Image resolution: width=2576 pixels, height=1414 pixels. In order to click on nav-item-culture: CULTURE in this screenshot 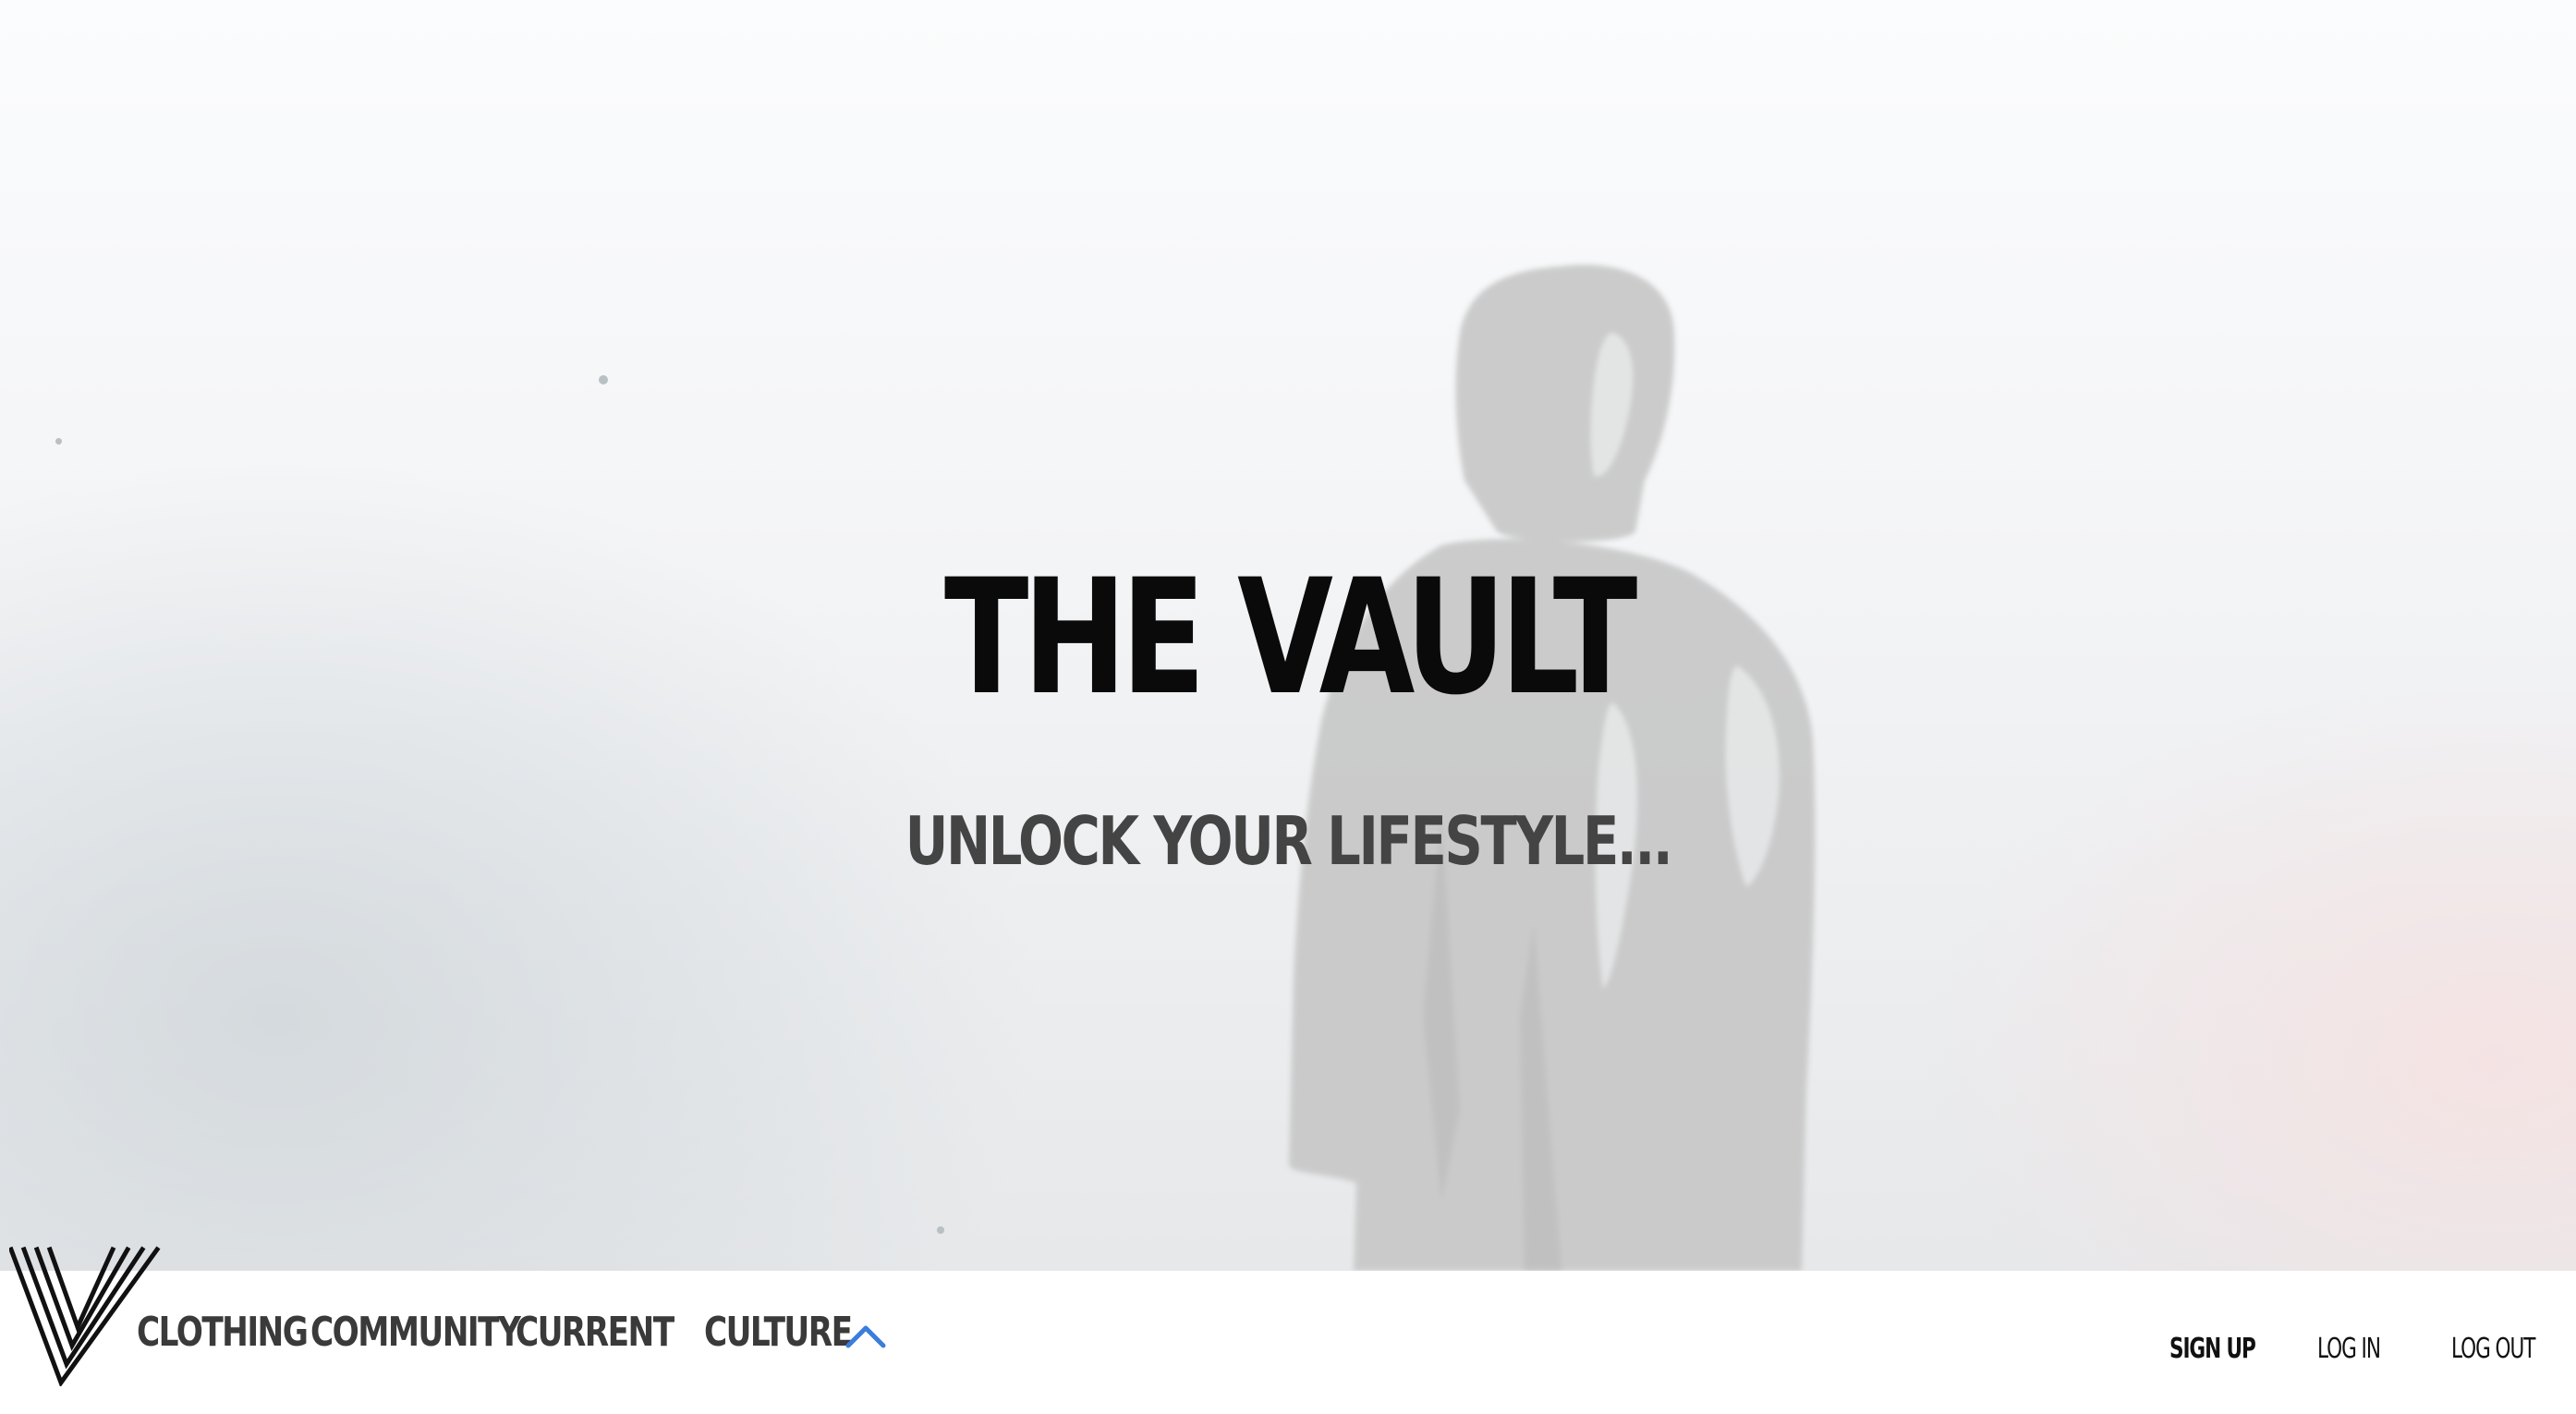, I will do `click(778, 1333)`.